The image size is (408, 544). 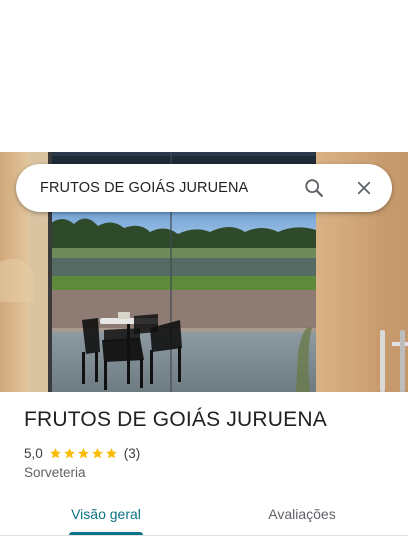 What do you see at coordinates (204, 535) in the screenshot?
I see `tabs-divider` at bounding box center [204, 535].